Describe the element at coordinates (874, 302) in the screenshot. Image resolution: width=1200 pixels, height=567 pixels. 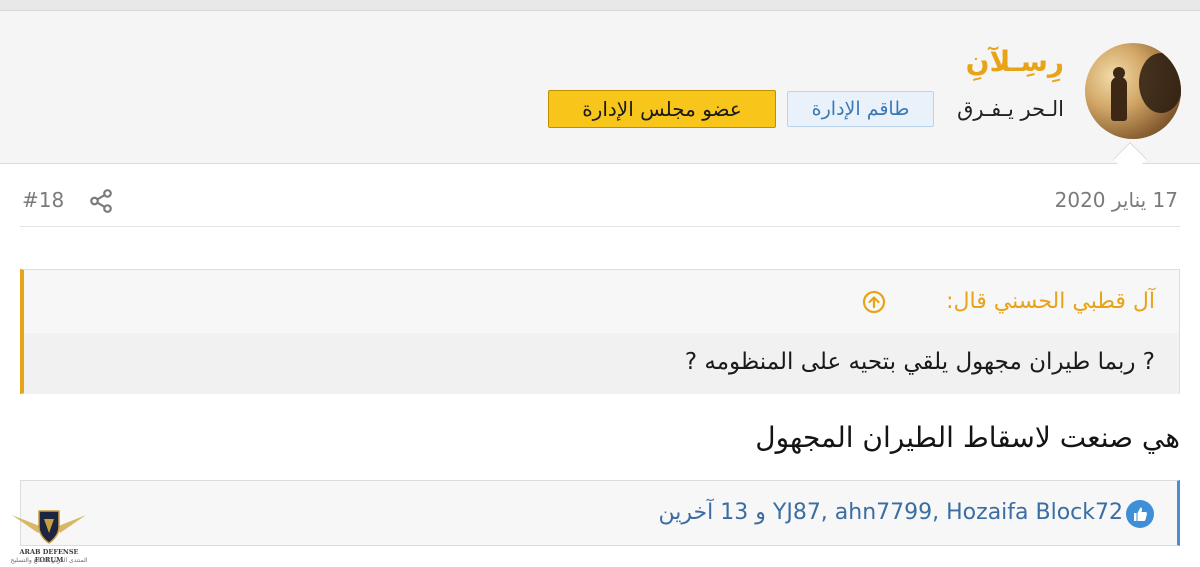
I see `quote-arrow-icon` at that location.